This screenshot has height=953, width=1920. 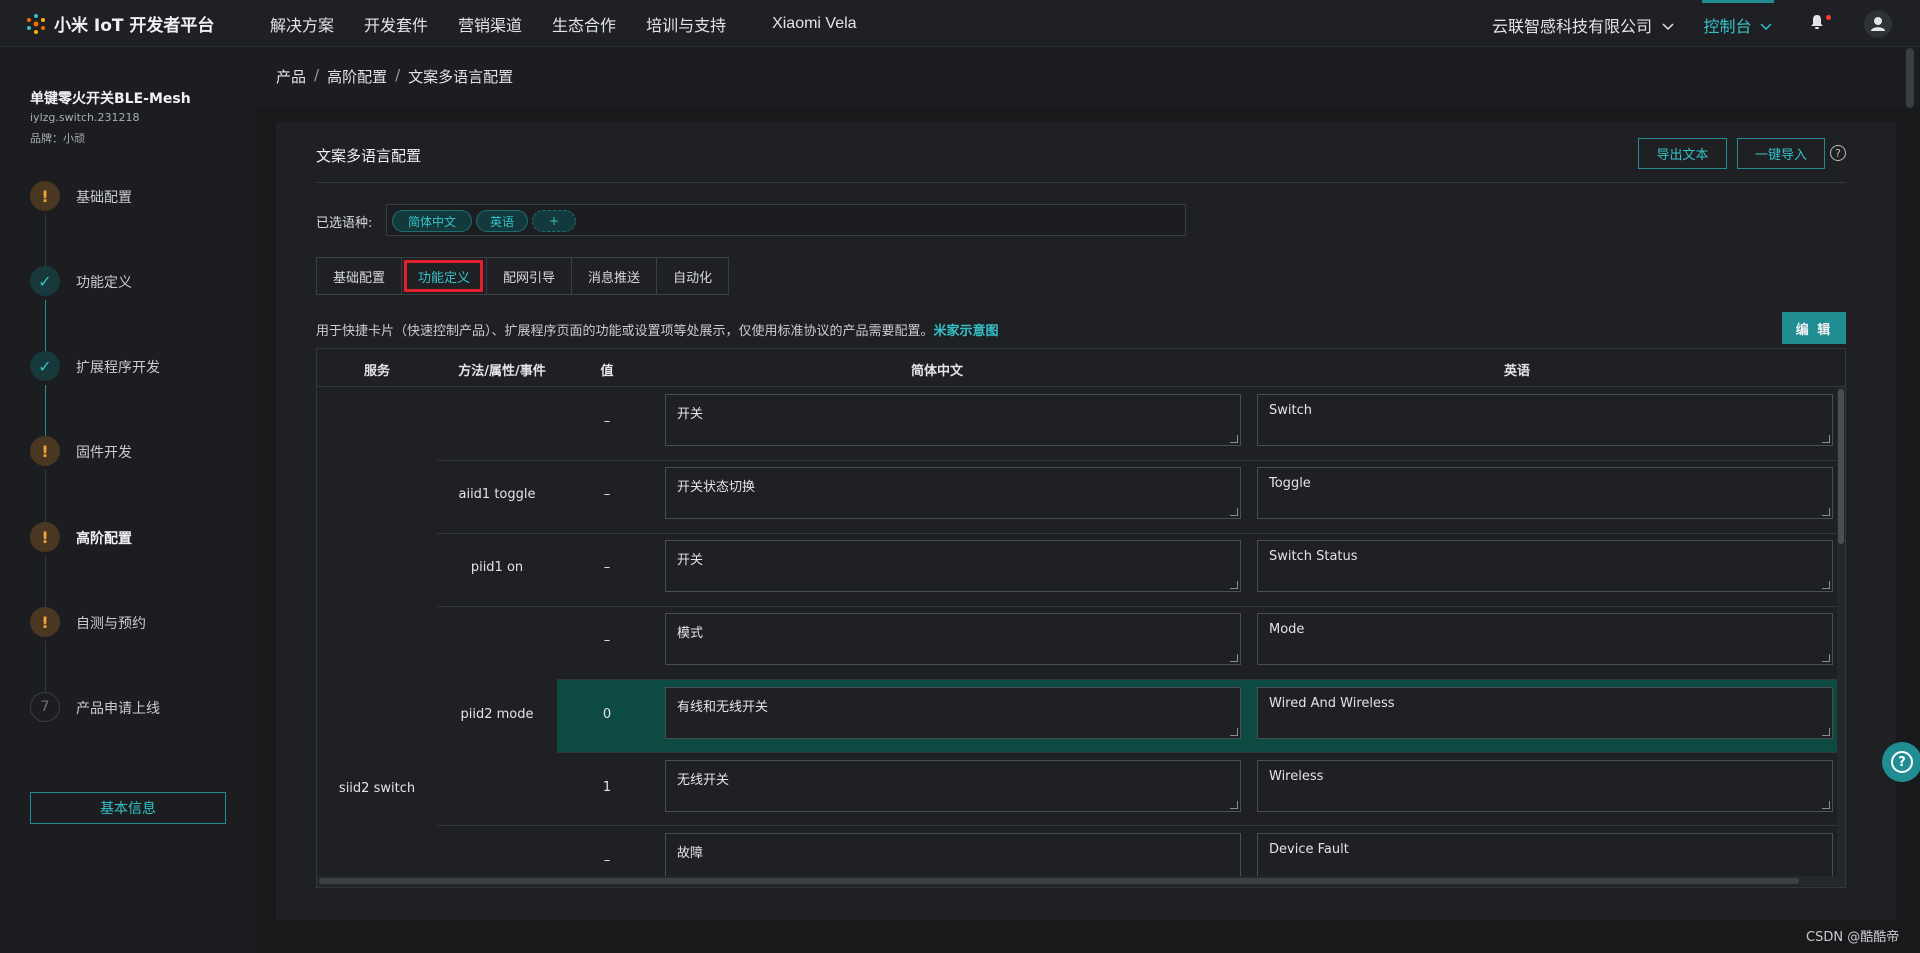 What do you see at coordinates (128, 808) in the screenshot?
I see `basic-info-button: 基本信息` at bounding box center [128, 808].